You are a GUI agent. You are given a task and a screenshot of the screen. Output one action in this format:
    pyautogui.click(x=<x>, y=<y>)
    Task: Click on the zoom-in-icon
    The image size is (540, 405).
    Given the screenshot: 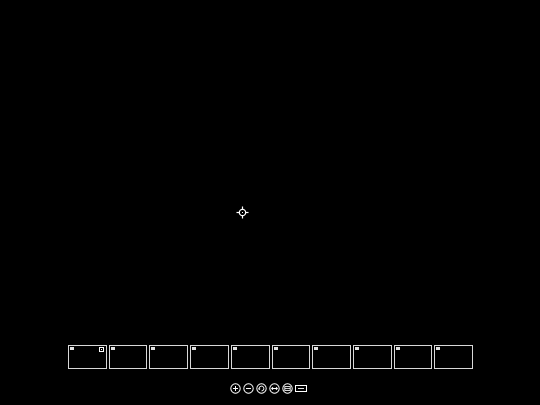 What is the action you would take?
    pyautogui.click(x=235, y=388)
    